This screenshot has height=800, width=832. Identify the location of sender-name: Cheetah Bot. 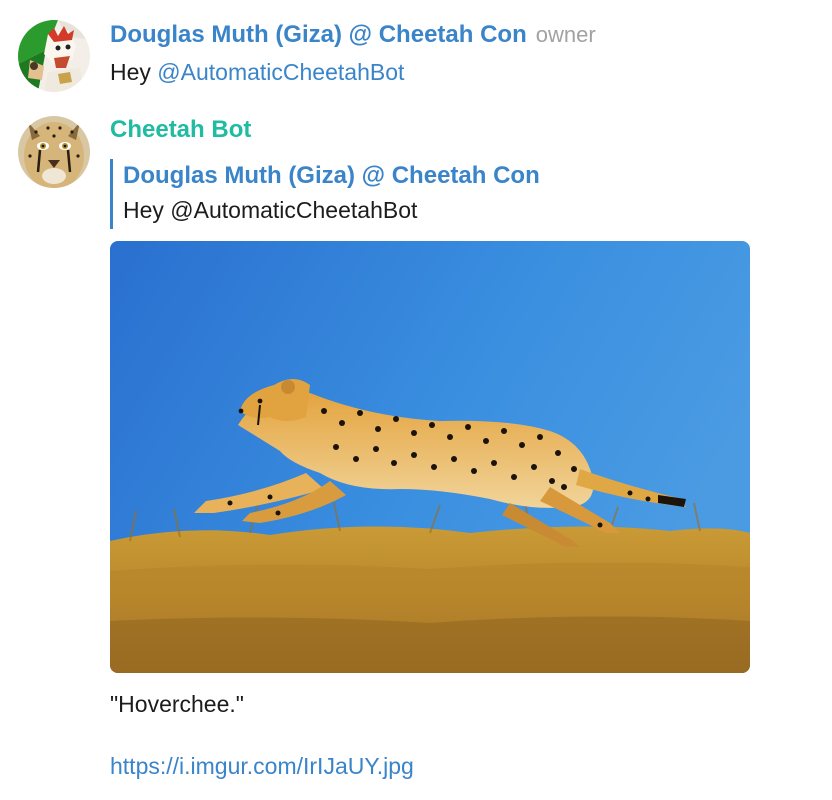
(180, 130).